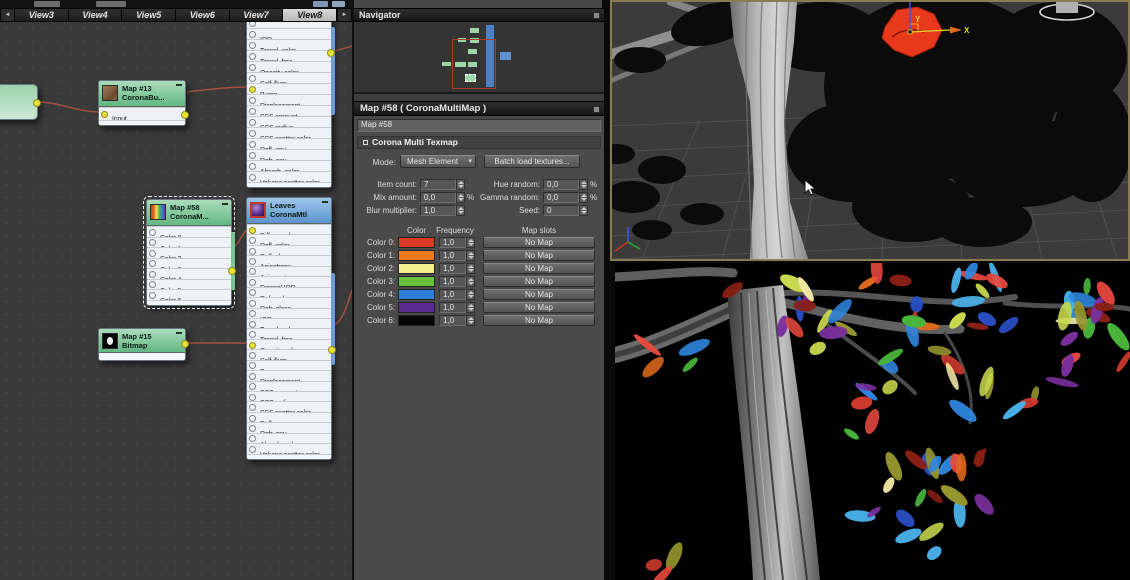  Describe the element at coordinates (289, 33) in the screenshot. I see `slot-ior: IOR` at that location.